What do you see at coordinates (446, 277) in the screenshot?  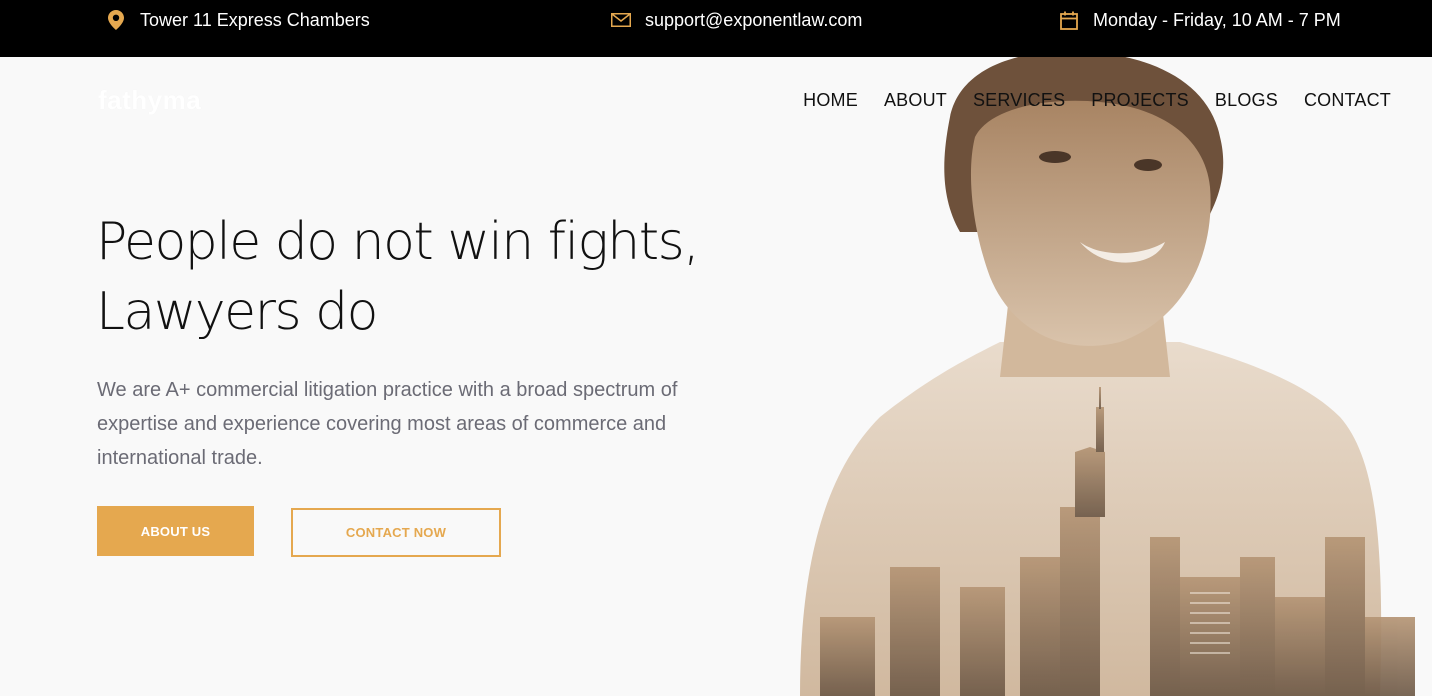 I see `hero-headline: People do not win fights, Lawyers do` at bounding box center [446, 277].